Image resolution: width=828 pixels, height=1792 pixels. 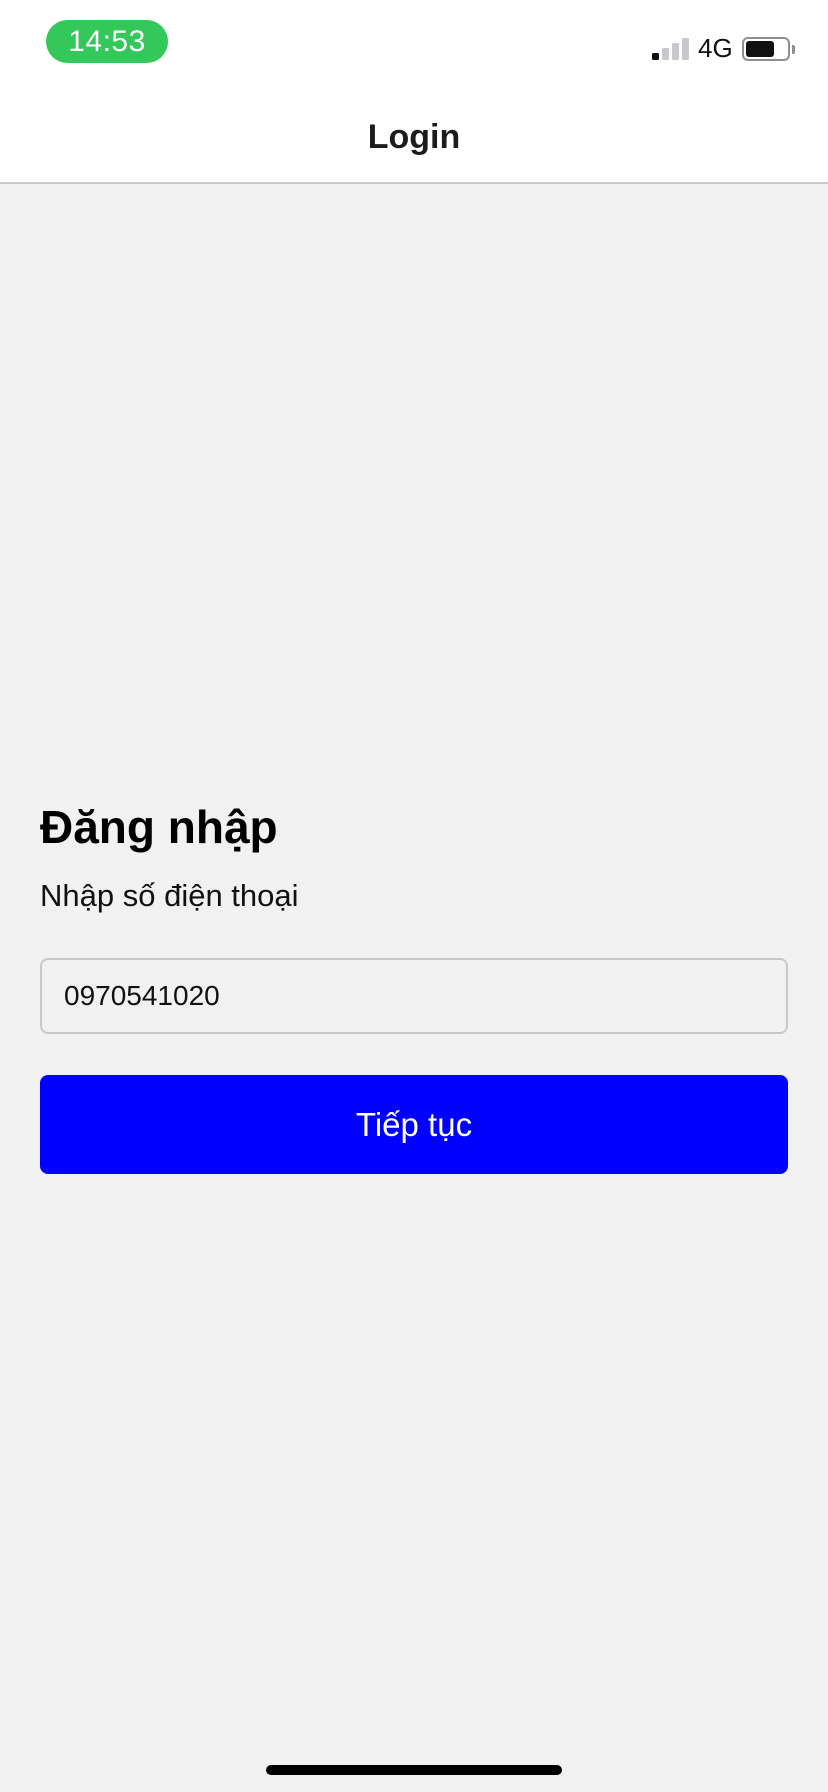 What do you see at coordinates (715, 48) in the screenshot?
I see `network-type: 4G` at bounding box center [715, 48].